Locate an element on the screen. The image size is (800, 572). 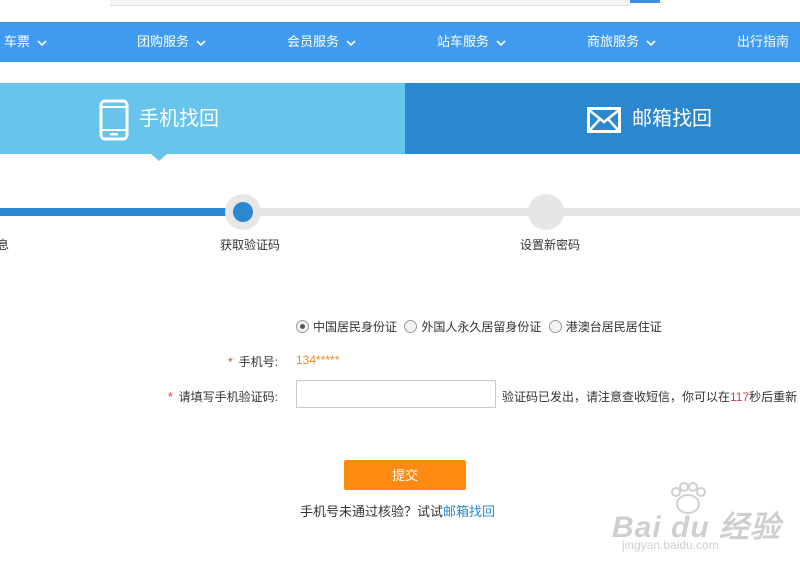
radio-label: 港澳台居民居住证 is located at coordinates (613, 327).